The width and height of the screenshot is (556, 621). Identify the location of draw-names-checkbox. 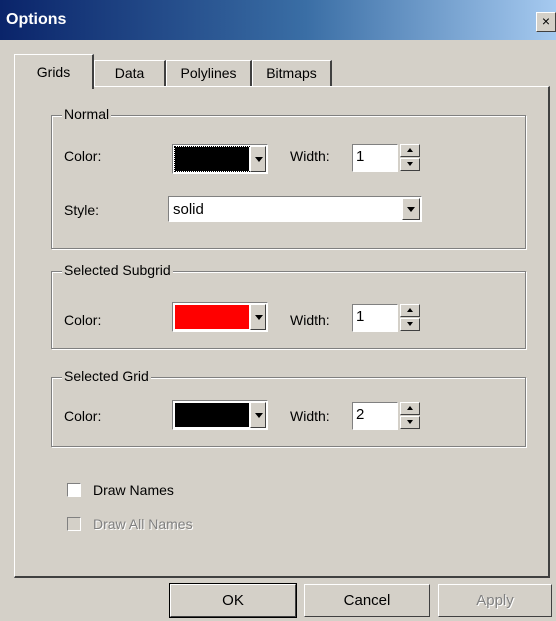
(74, 490).